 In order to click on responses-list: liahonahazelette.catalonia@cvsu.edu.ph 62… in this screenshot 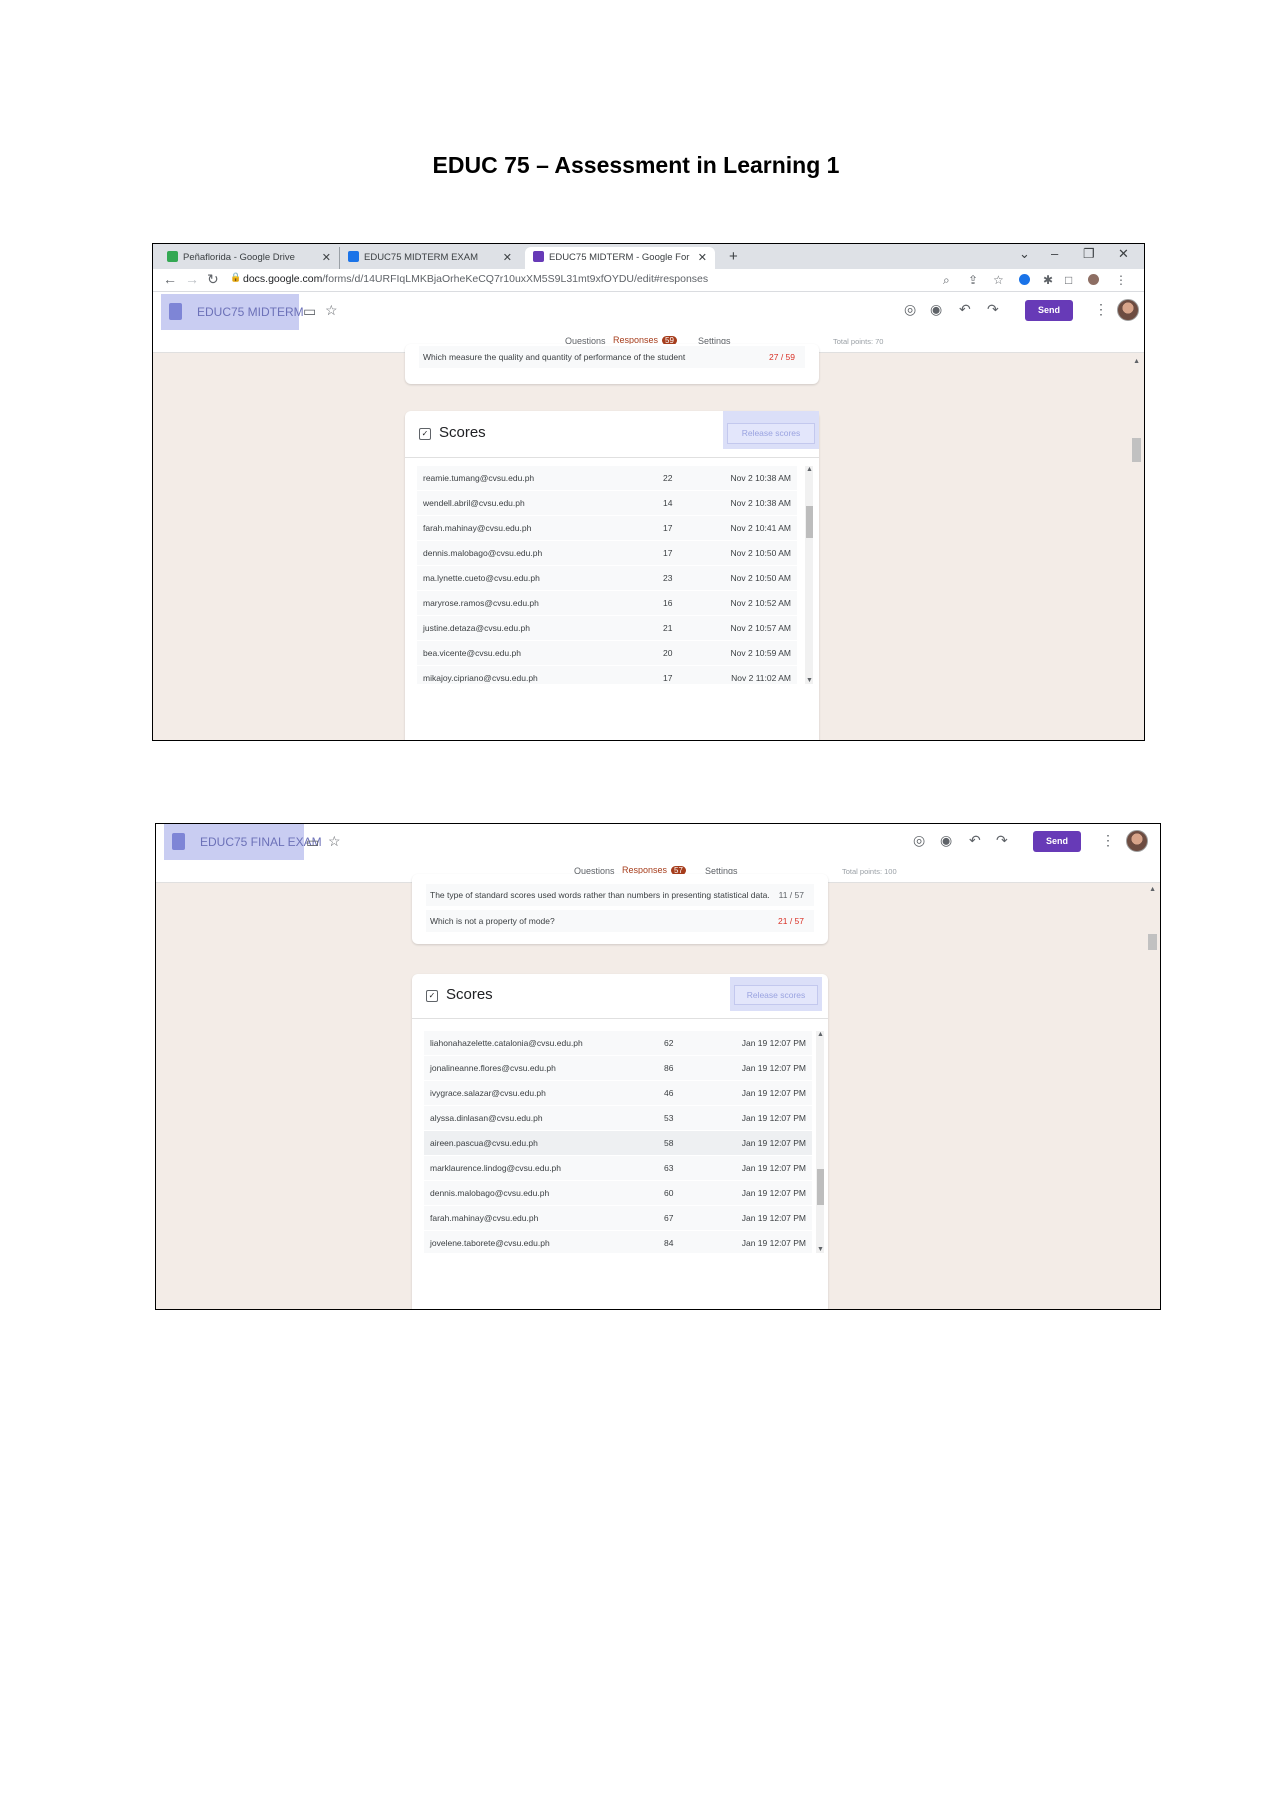, I will do `click(618, 1142)`.